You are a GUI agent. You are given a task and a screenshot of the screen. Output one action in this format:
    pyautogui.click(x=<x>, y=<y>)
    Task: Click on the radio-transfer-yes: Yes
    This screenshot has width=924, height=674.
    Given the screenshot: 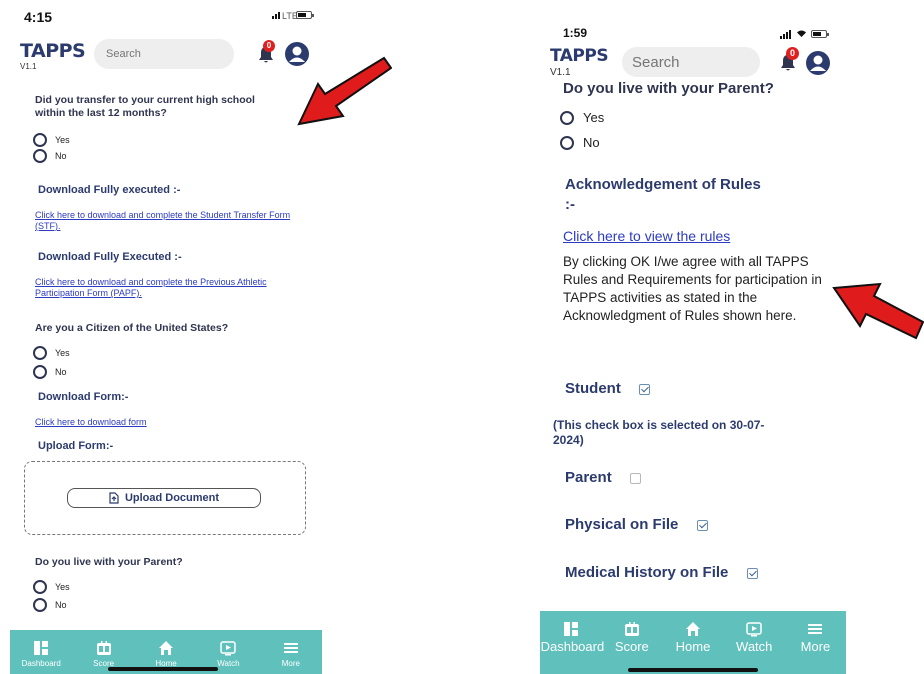 What is the action you would take?
    pyautogui.click(x=51, y=140)
    